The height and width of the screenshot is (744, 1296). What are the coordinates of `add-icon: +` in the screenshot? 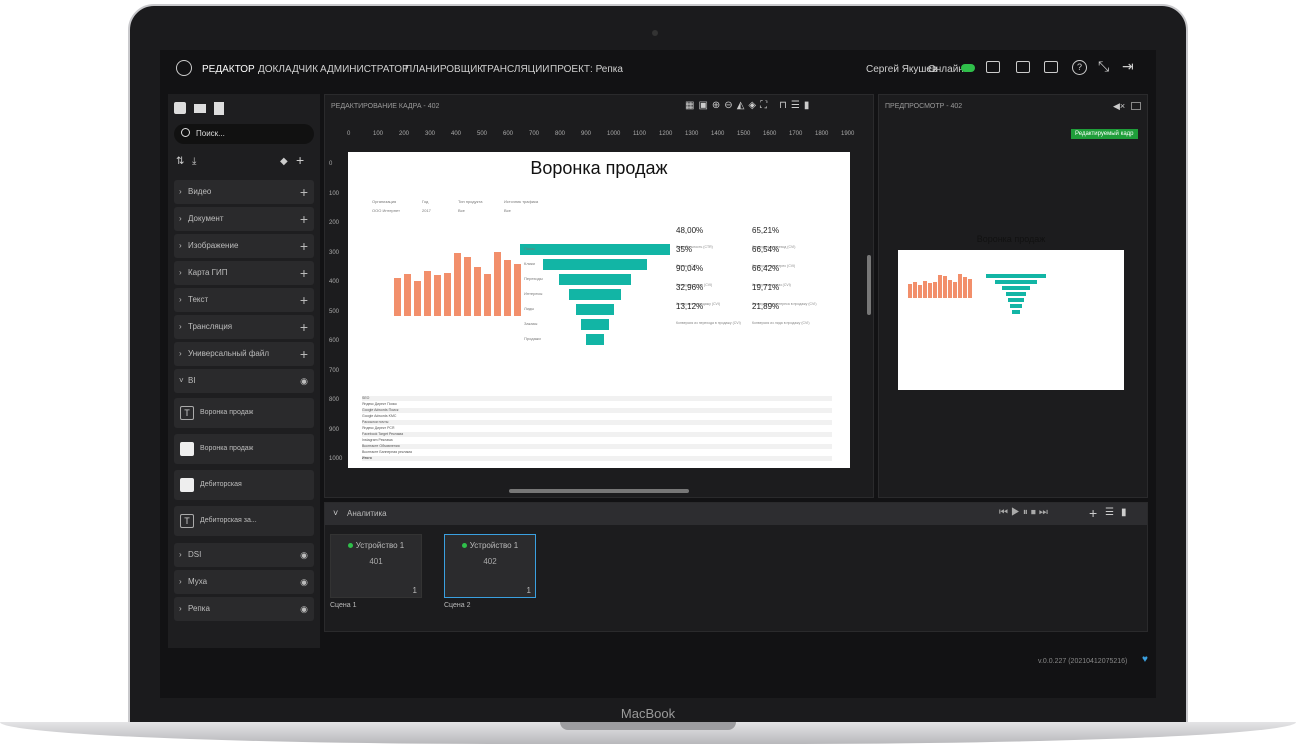 It's located at (300, 160).